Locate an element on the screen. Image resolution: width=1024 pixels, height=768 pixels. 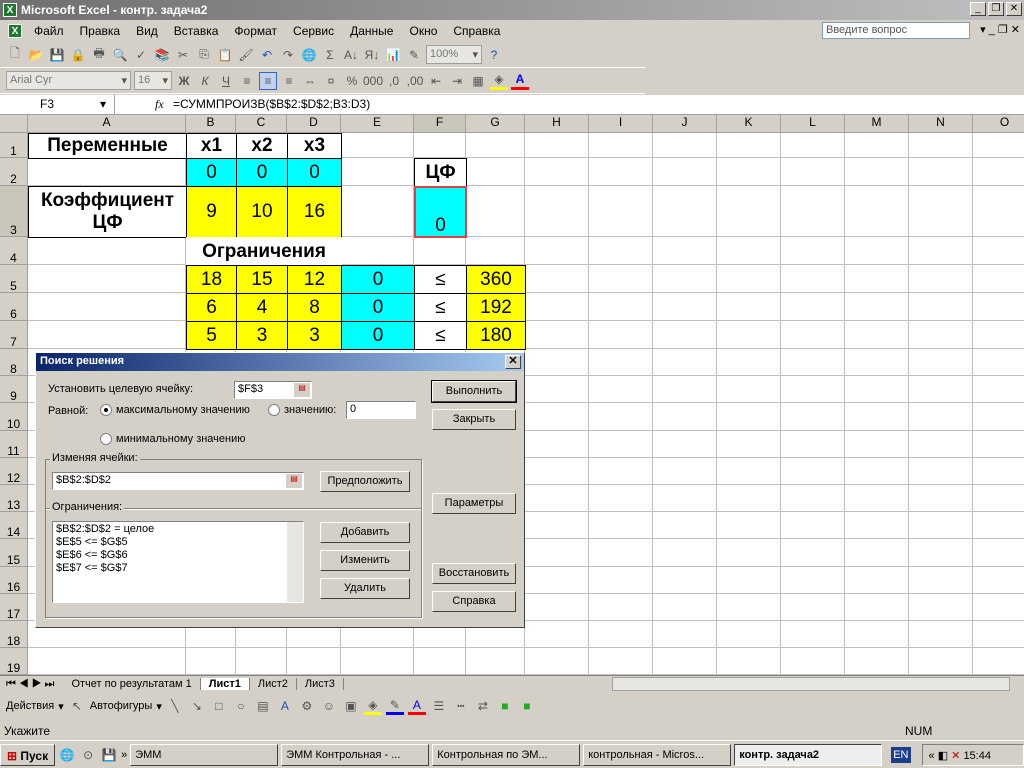
cut-icon: ✂ is located at coordinates (183, 55).